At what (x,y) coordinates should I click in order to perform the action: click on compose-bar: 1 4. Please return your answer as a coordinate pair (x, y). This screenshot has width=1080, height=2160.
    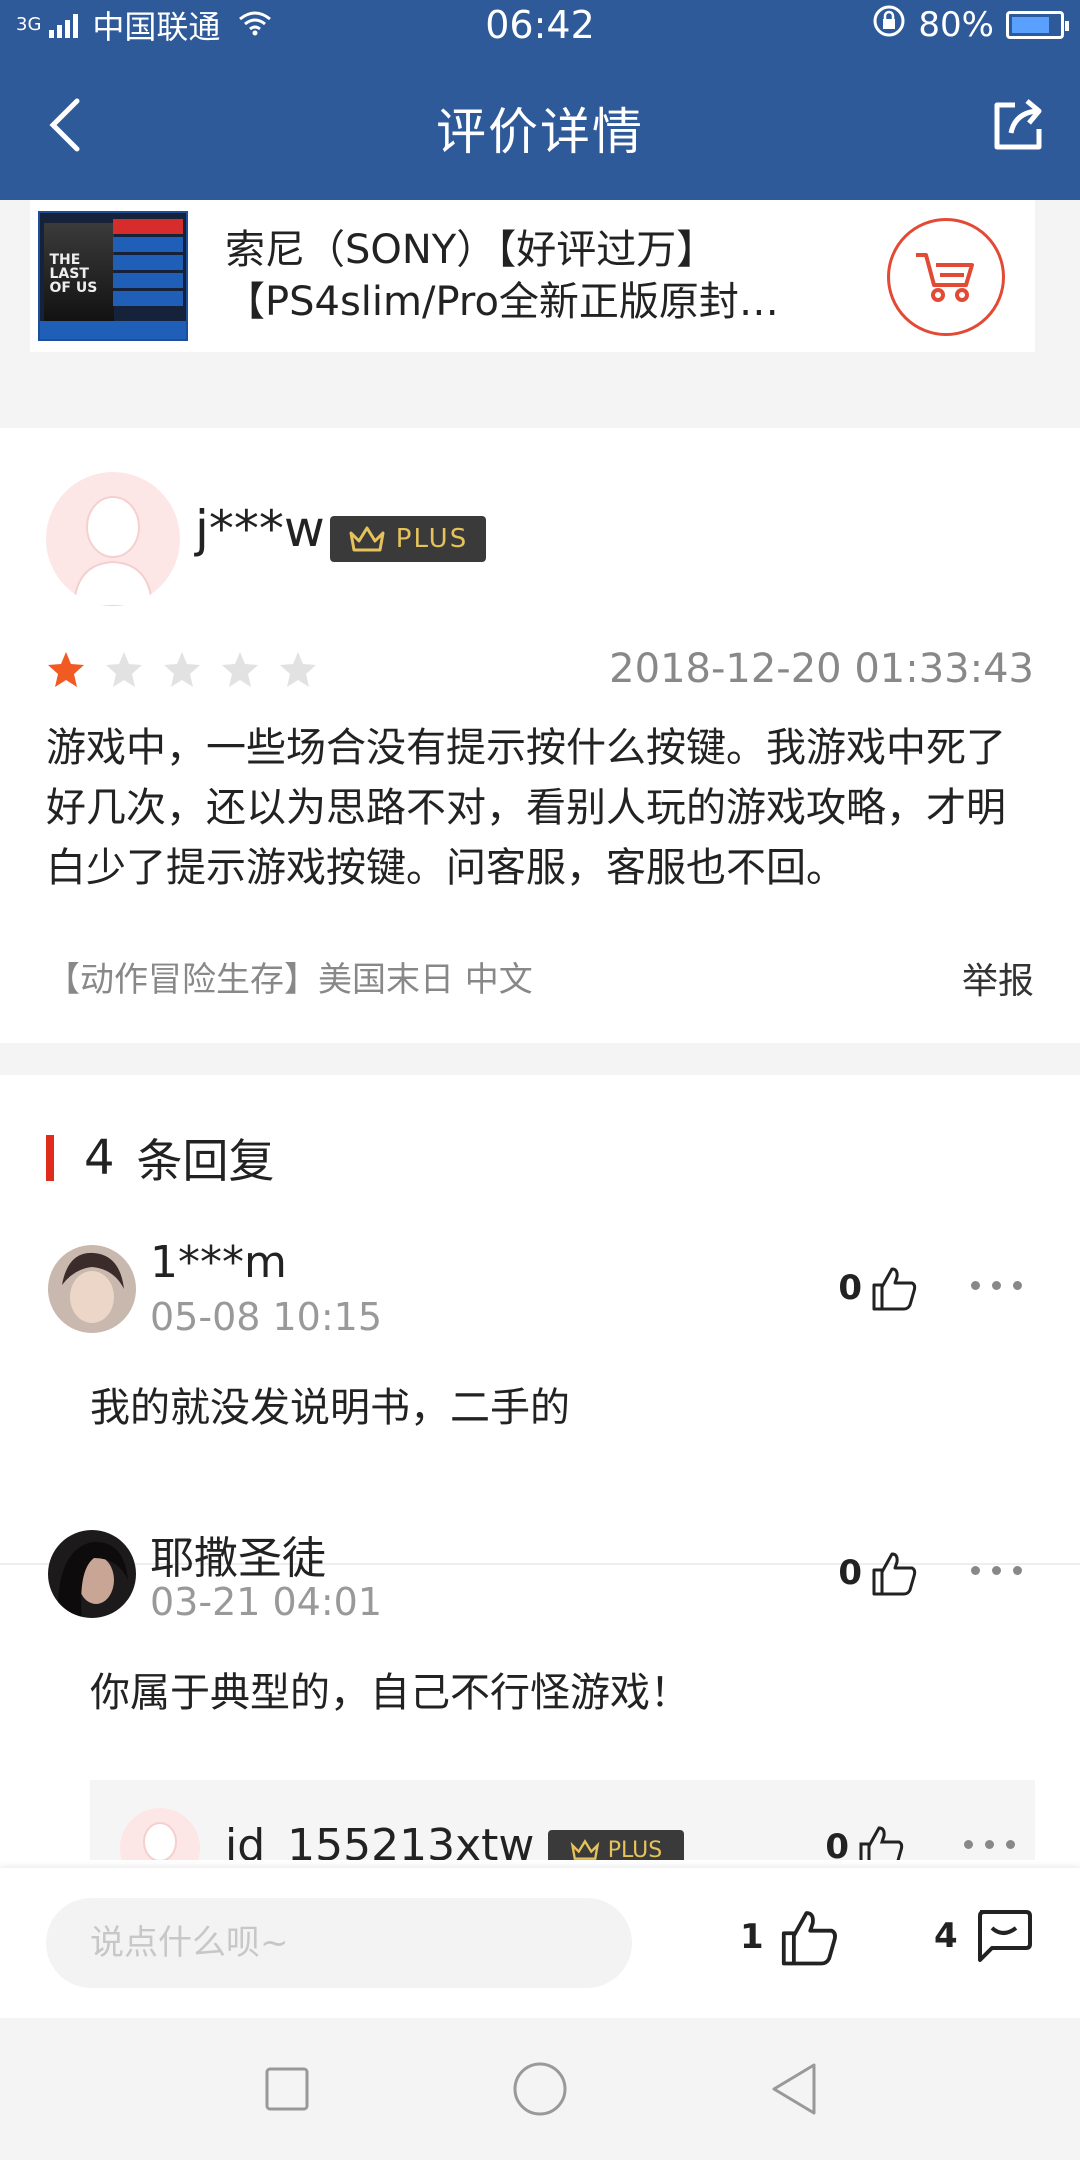
    Looking at the image, I should click on (540, 1943).